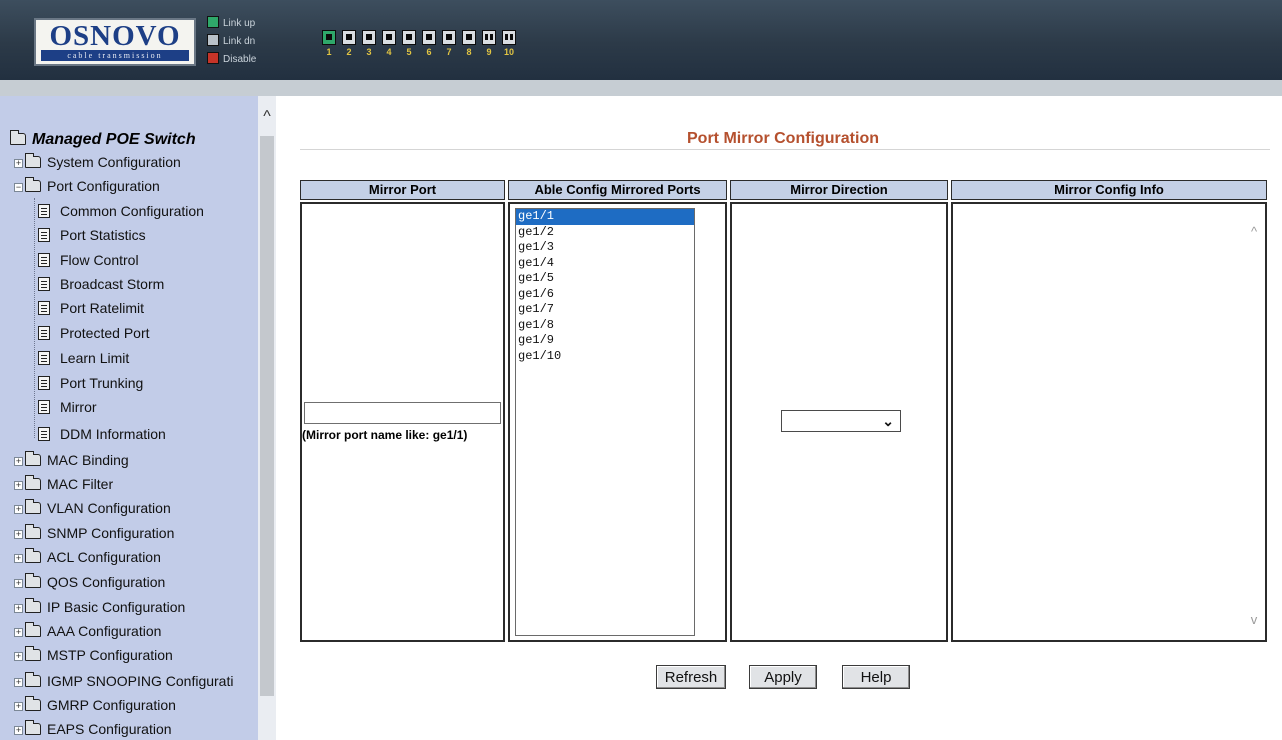  I want to click on port-number: 3, so click(369, 52).